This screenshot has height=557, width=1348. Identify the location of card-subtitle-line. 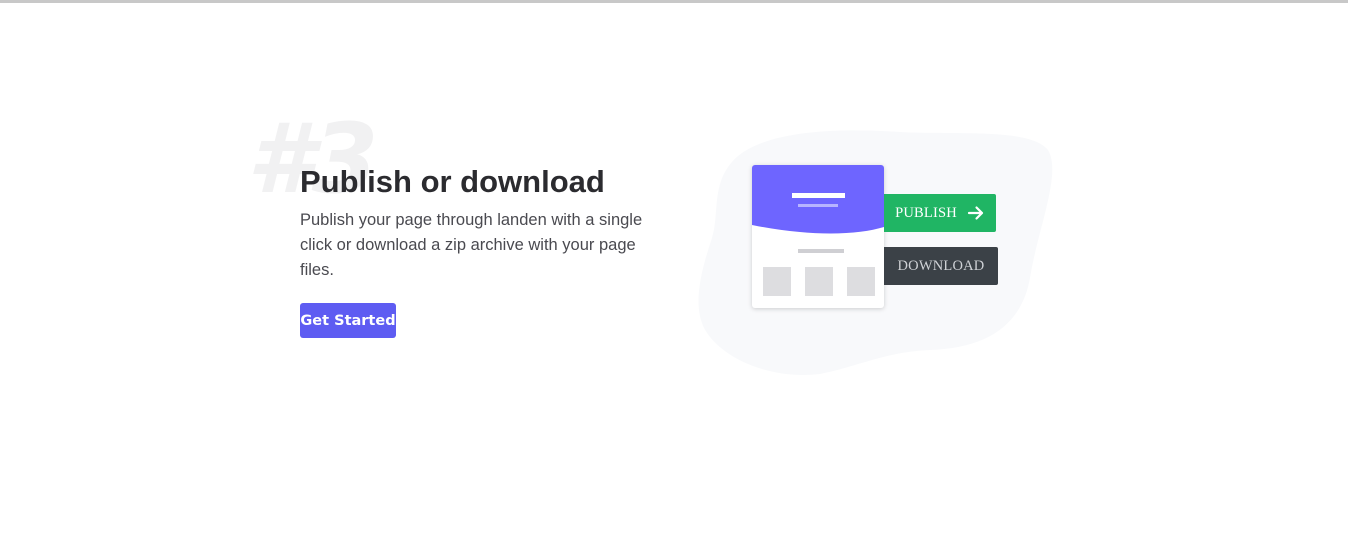
(818, 205).